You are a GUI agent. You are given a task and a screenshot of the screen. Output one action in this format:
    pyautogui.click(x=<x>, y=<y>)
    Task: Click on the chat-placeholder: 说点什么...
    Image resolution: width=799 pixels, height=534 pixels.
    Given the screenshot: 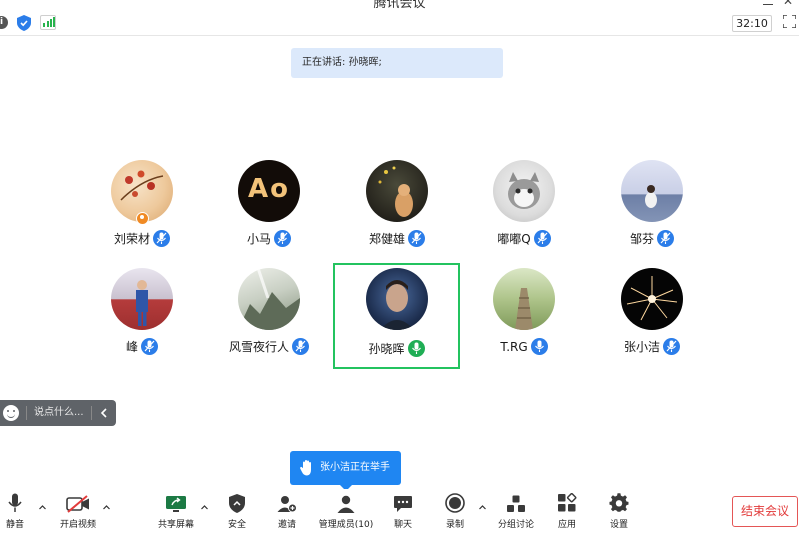 What is the action you would take?
    pyautogui.click(x=59, y=413)
    